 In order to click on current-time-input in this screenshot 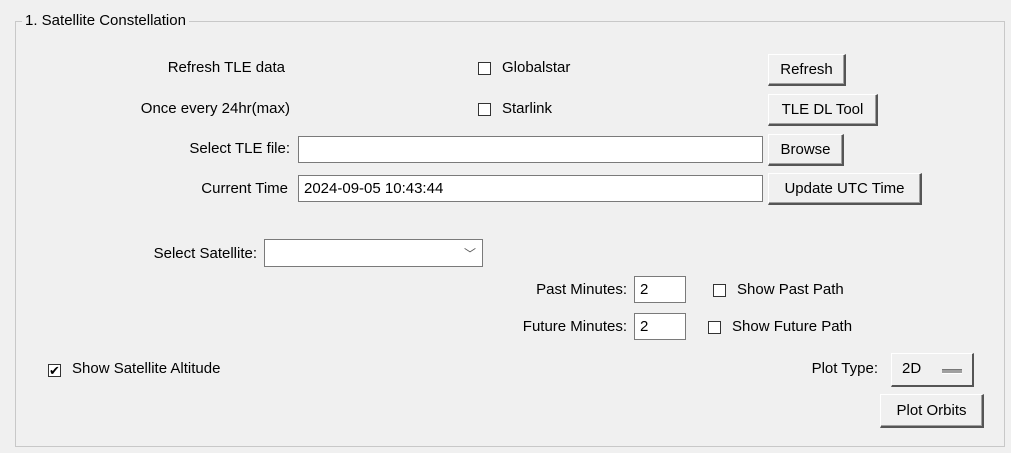, I will do `click(530, 188)`.